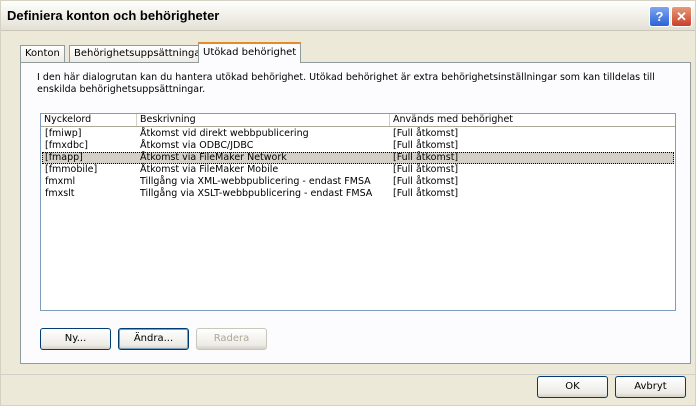 Image resolution: width=696 pixels, height=406 pixels. Describe the element at coordinates (64, 157) in the screenshot. I see `keyword-cell: [fmapp]` at that location.